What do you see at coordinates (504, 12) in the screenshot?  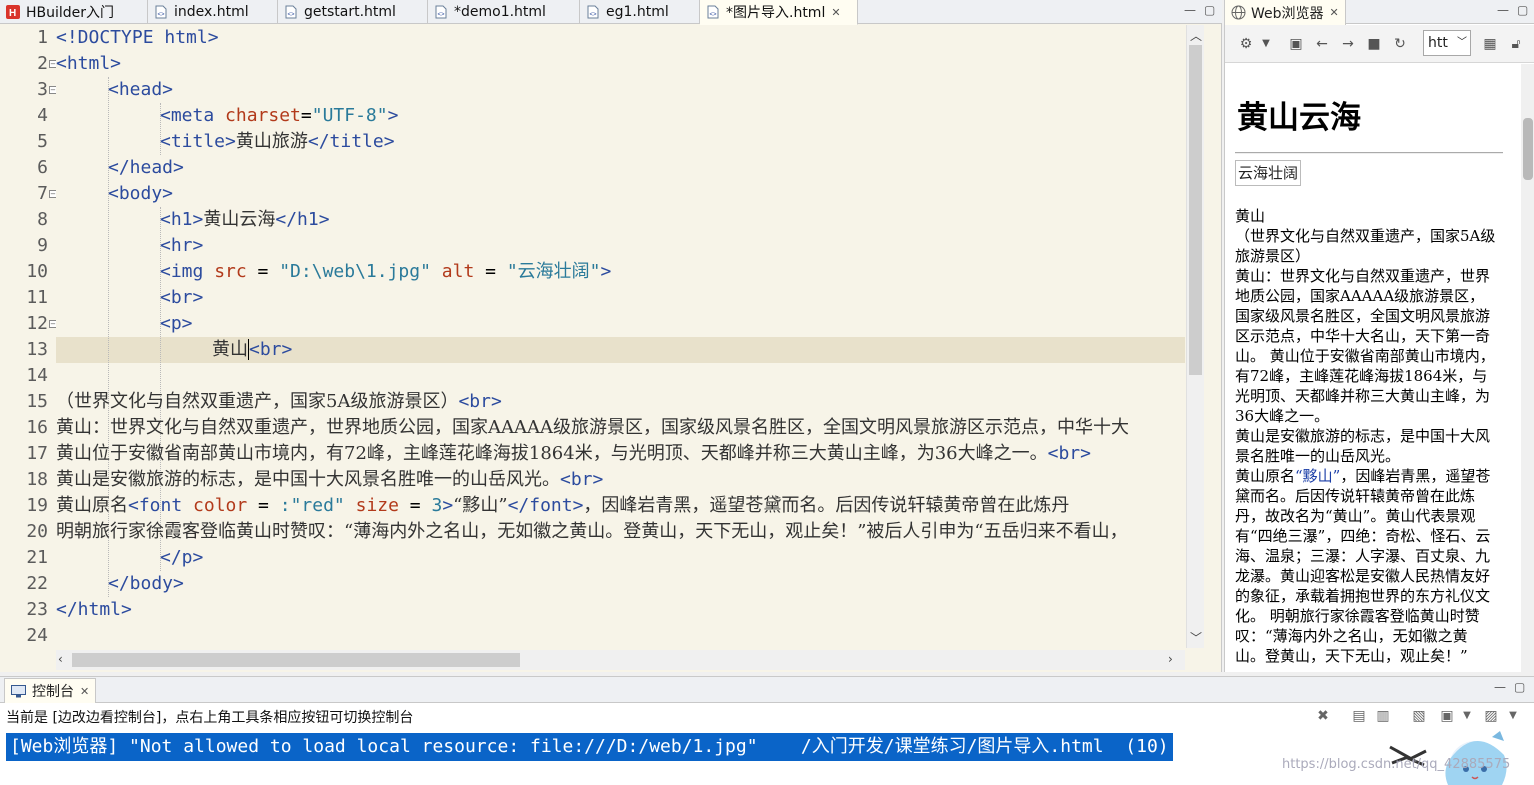 I see `tab-demo1-html: <> *demo1.html` at bounding box center [504, 12].